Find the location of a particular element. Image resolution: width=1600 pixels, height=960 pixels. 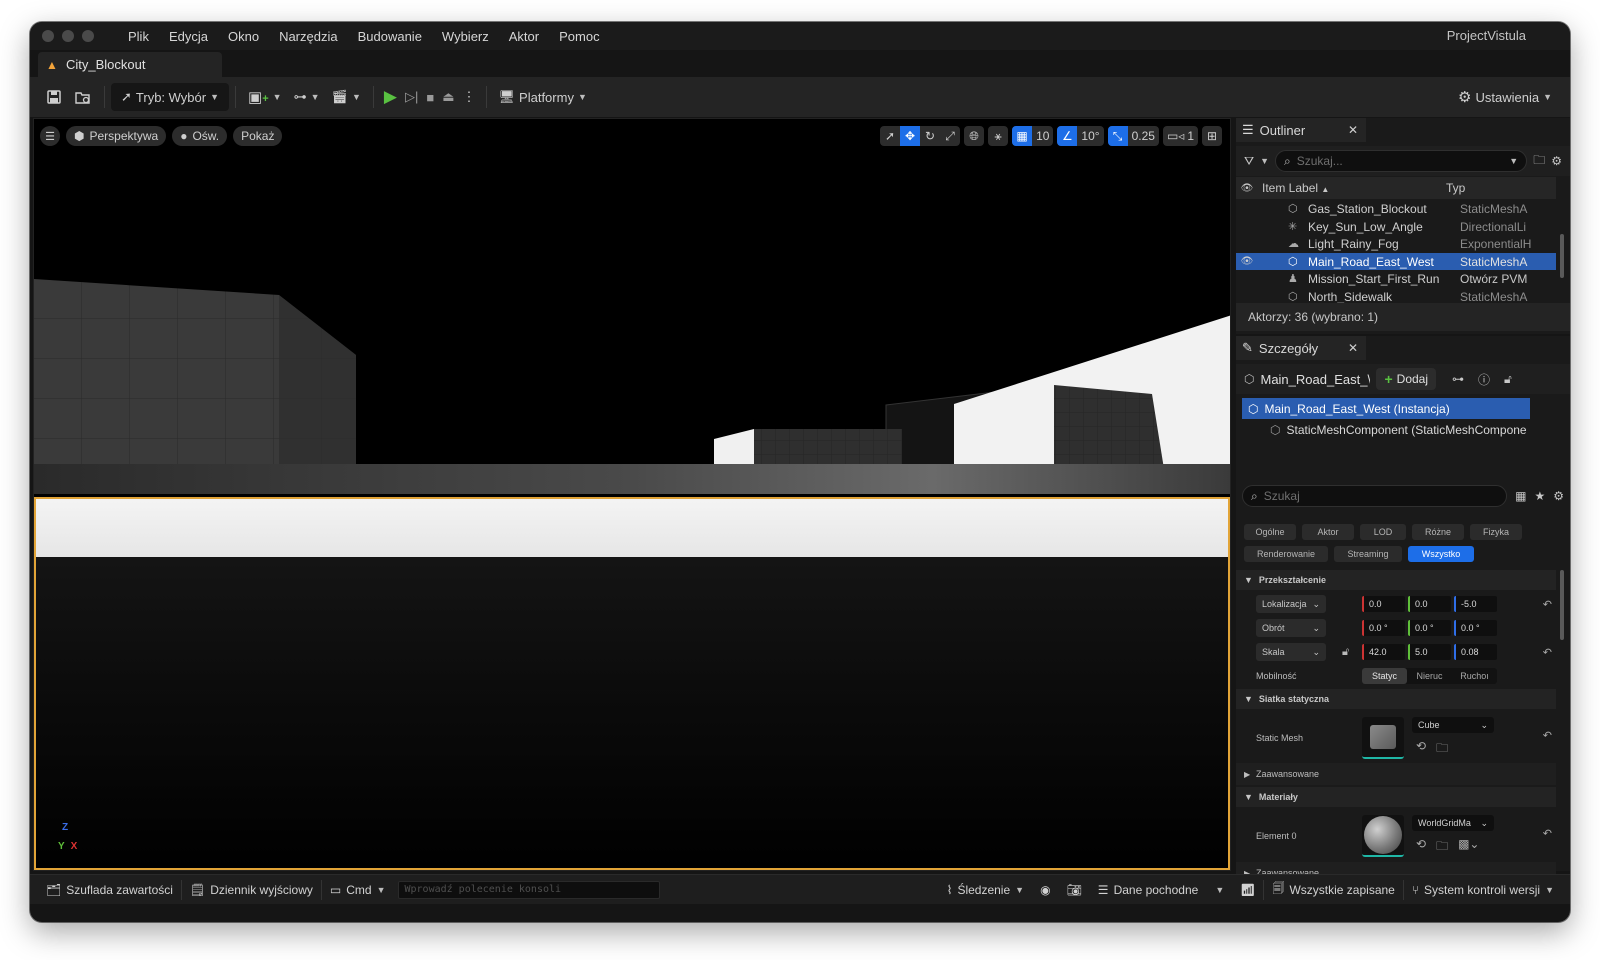

filter-rendering: Renderowanie is located at coordinates (1286, 554).